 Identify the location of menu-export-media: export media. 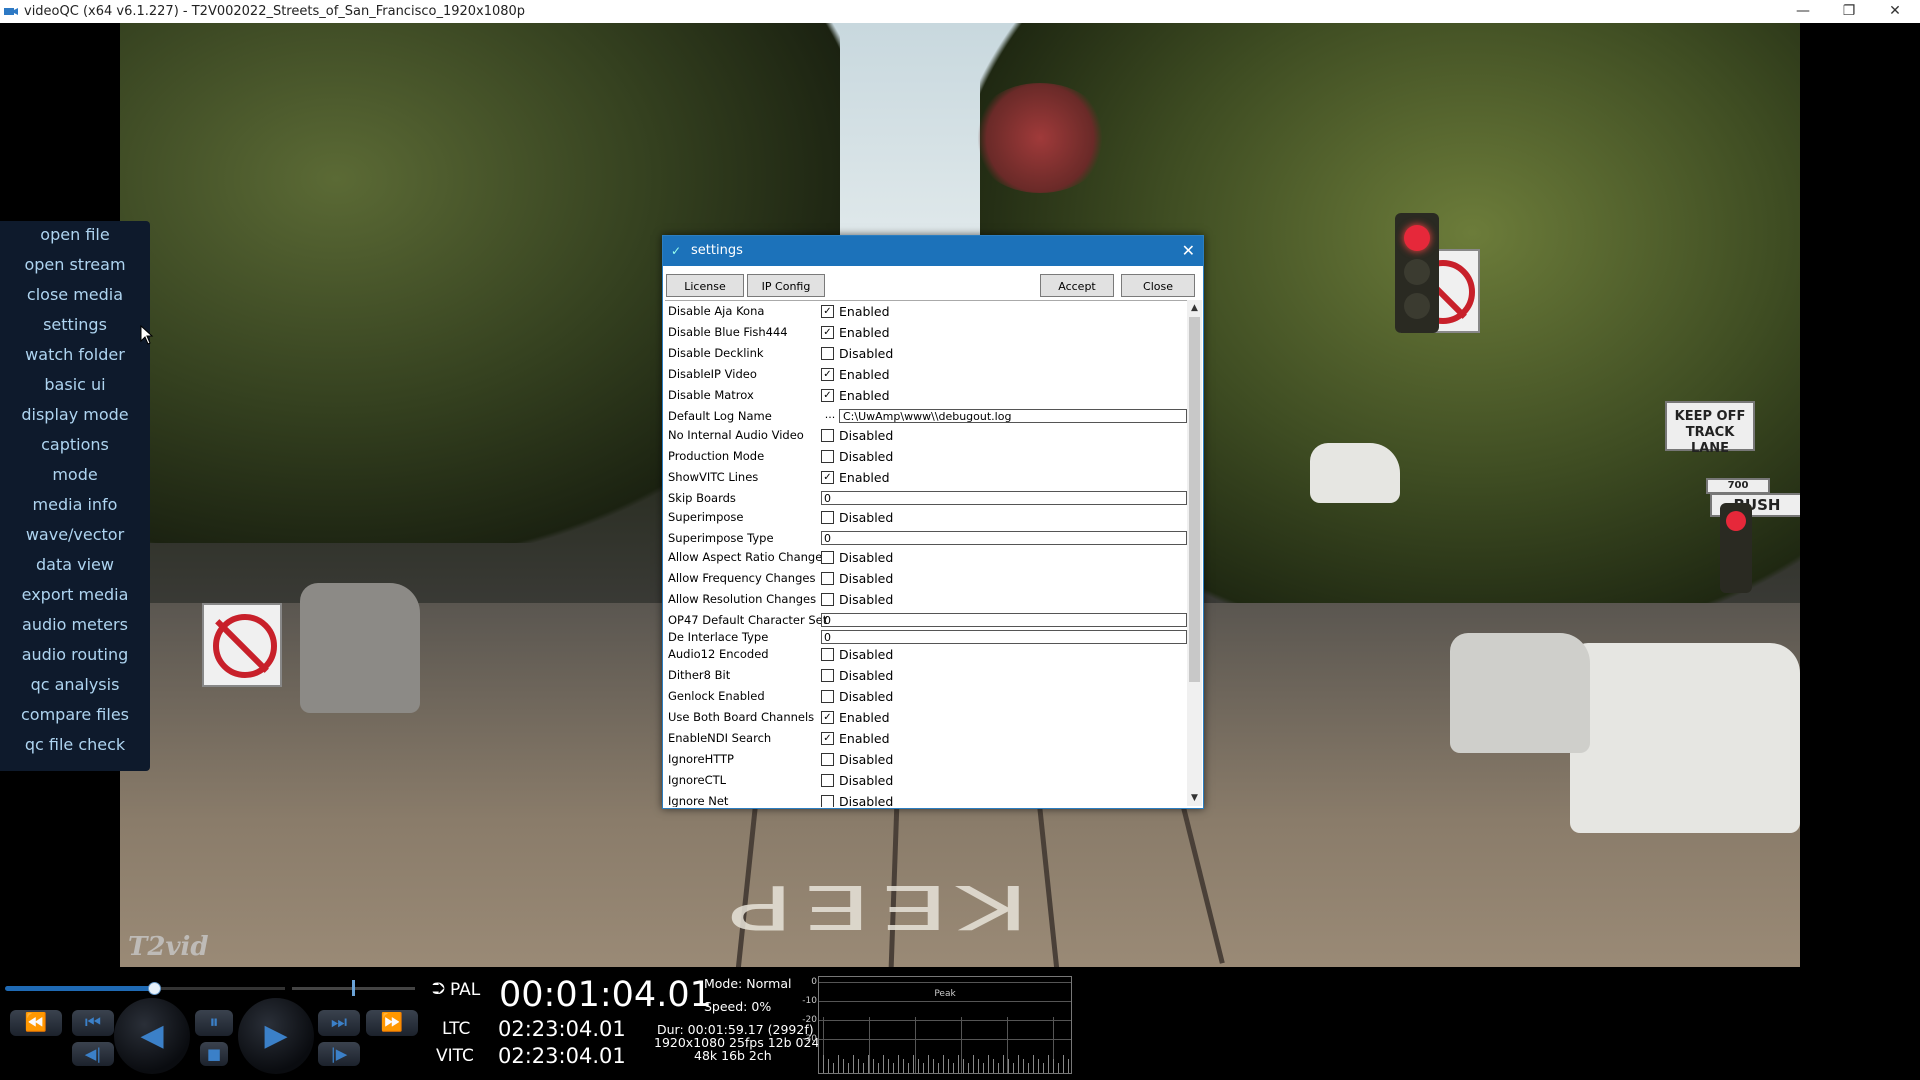
(75, 595).